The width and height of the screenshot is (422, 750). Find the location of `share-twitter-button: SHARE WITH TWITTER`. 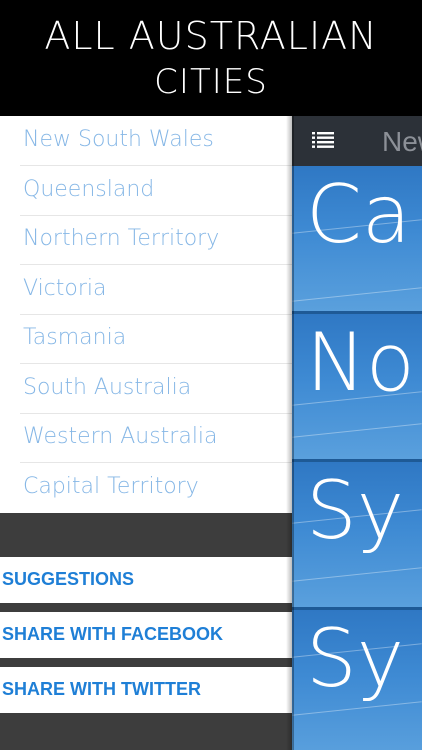

share-twitter-button: SHARE WITH TWITTER is located at coordinates (146, 690).